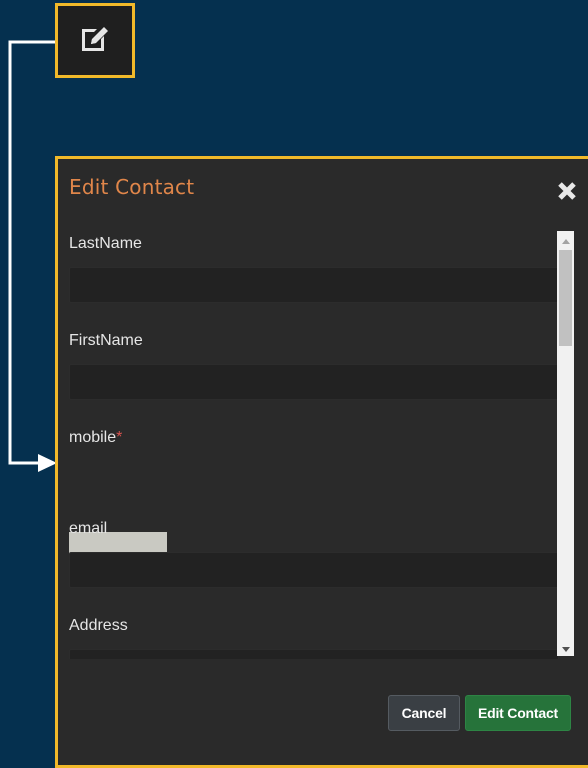 The width and height of the screenshot is (588, 768). I want to click on firstname-input, so click(314, 382).